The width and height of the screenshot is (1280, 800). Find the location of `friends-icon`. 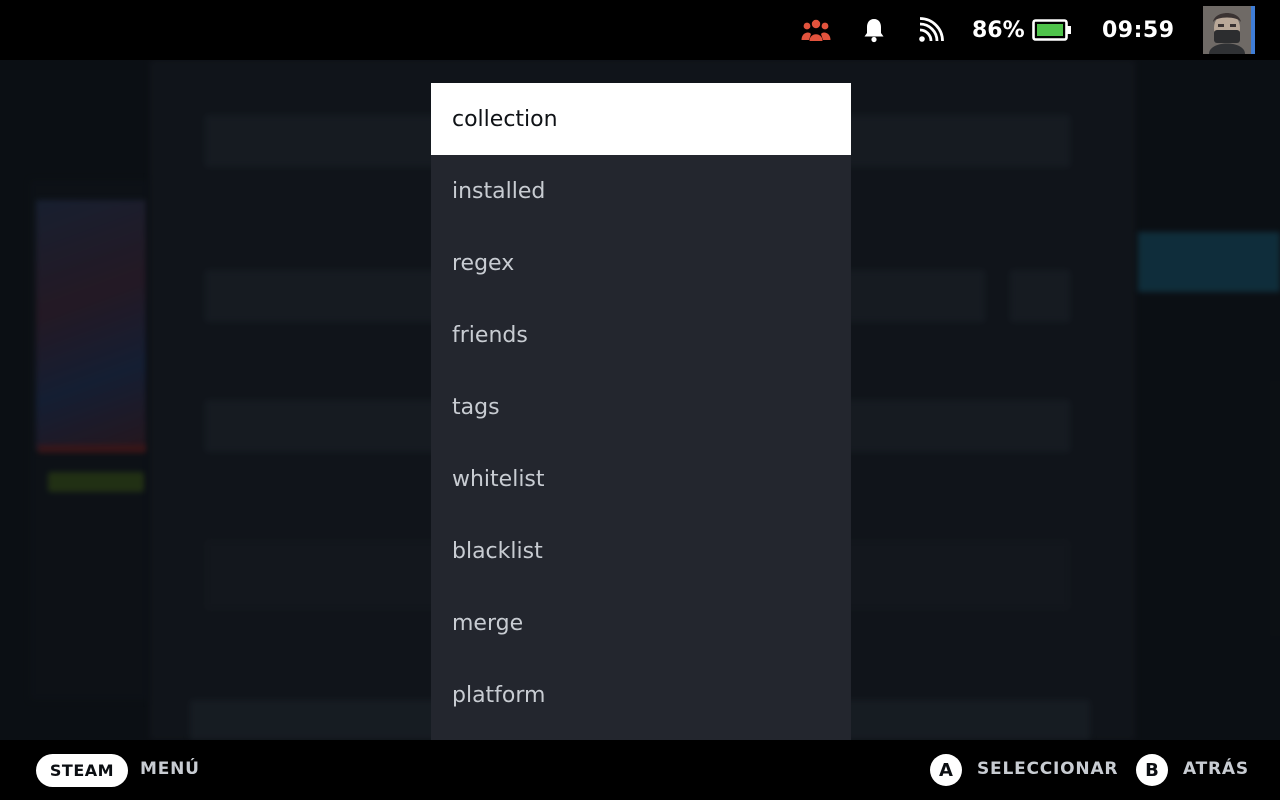

friends-icon is located at coordinates (816, 30).